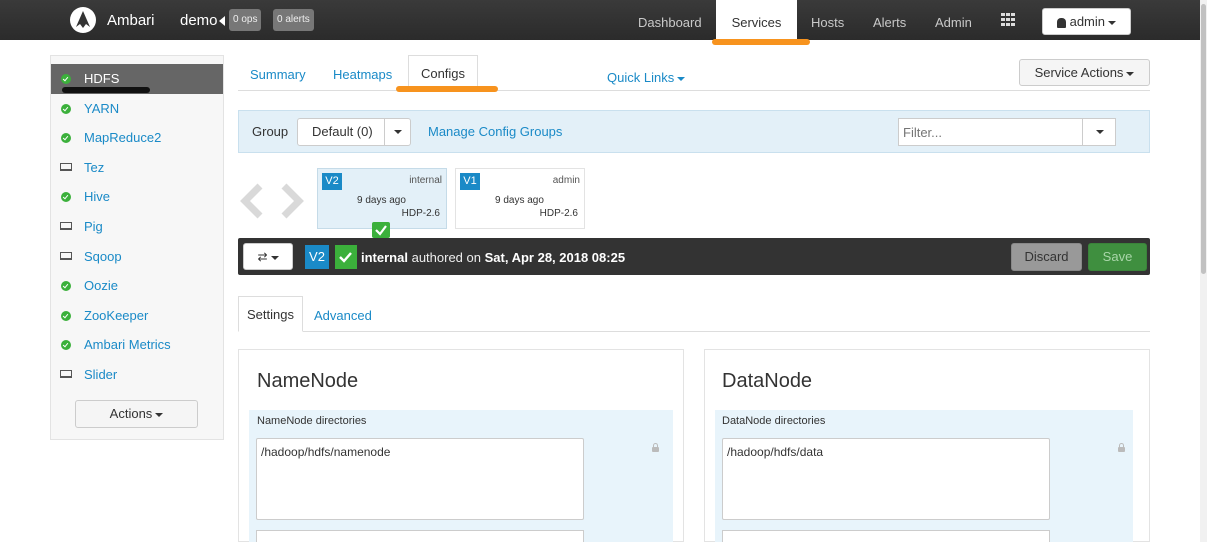  I want to click on config-group-dropdown-toggle, so click(397, 132).